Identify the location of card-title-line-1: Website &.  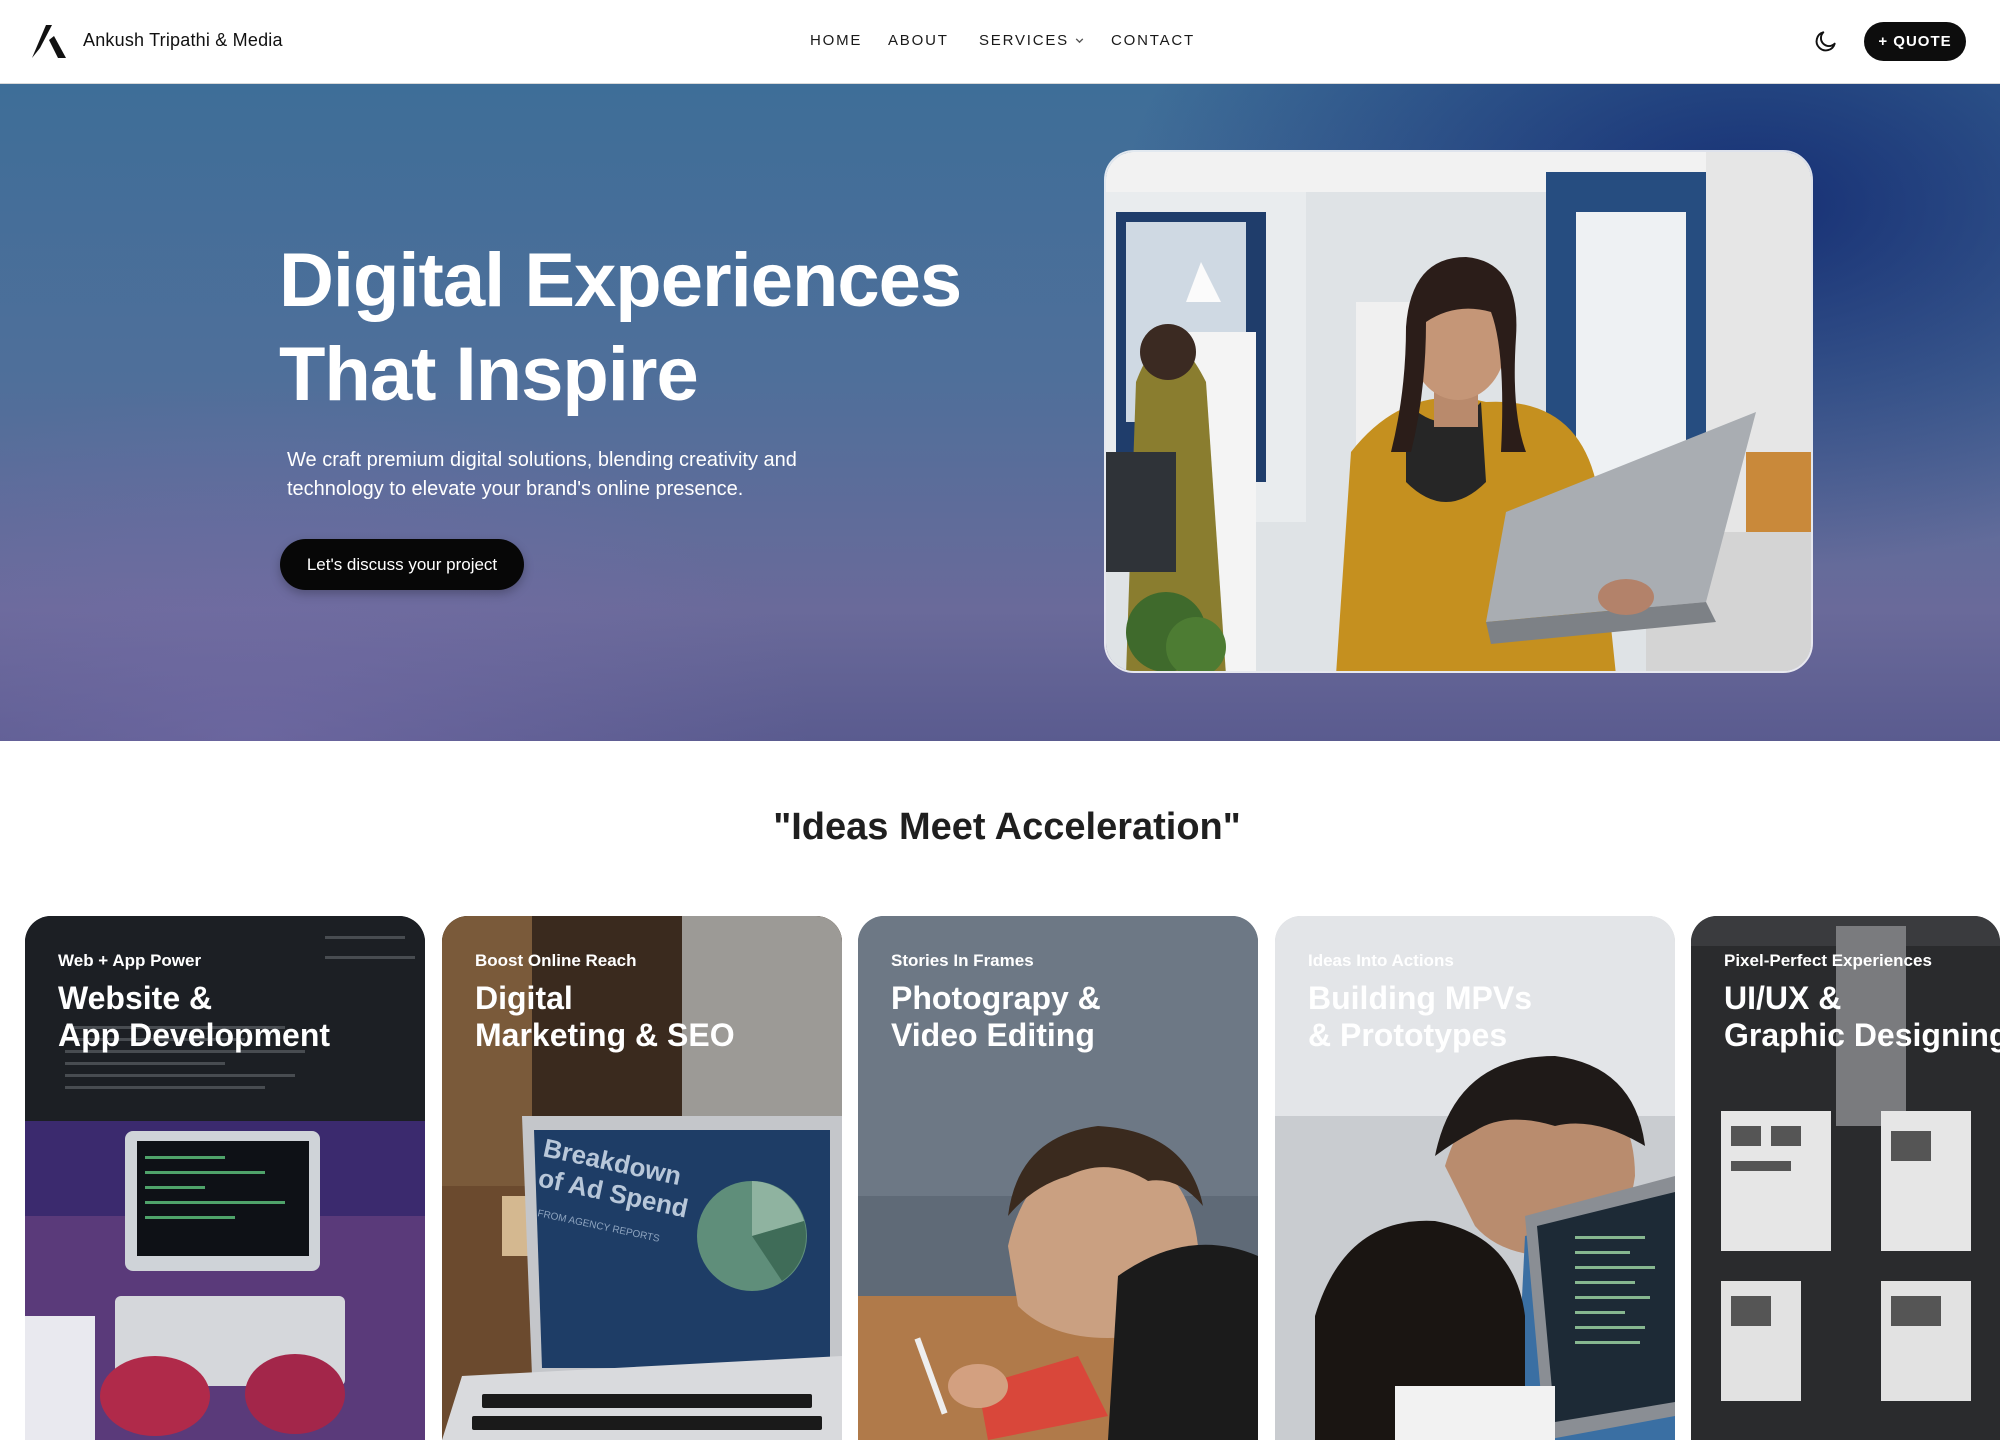
(135, 998).